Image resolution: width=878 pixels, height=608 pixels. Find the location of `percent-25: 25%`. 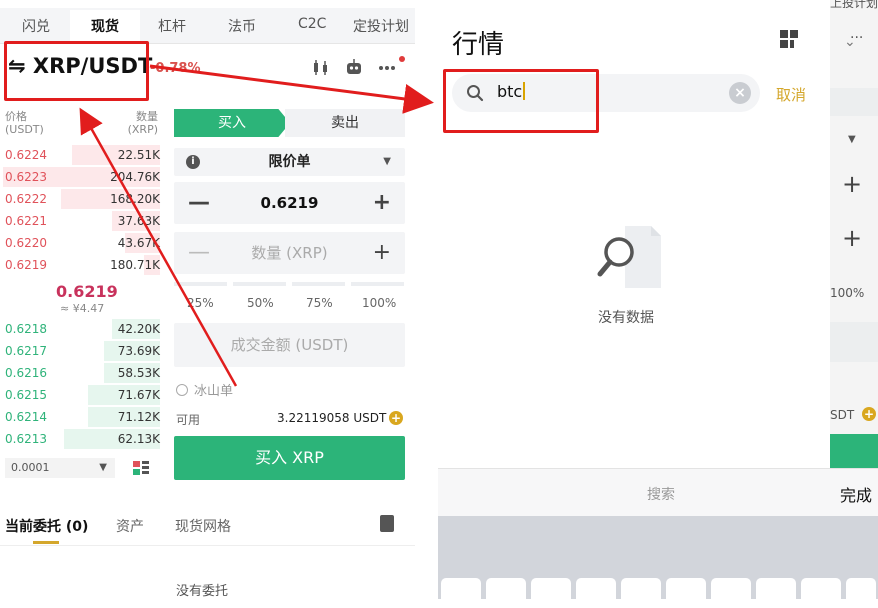

percent-25: 25% is located at coordinates (200, 303).